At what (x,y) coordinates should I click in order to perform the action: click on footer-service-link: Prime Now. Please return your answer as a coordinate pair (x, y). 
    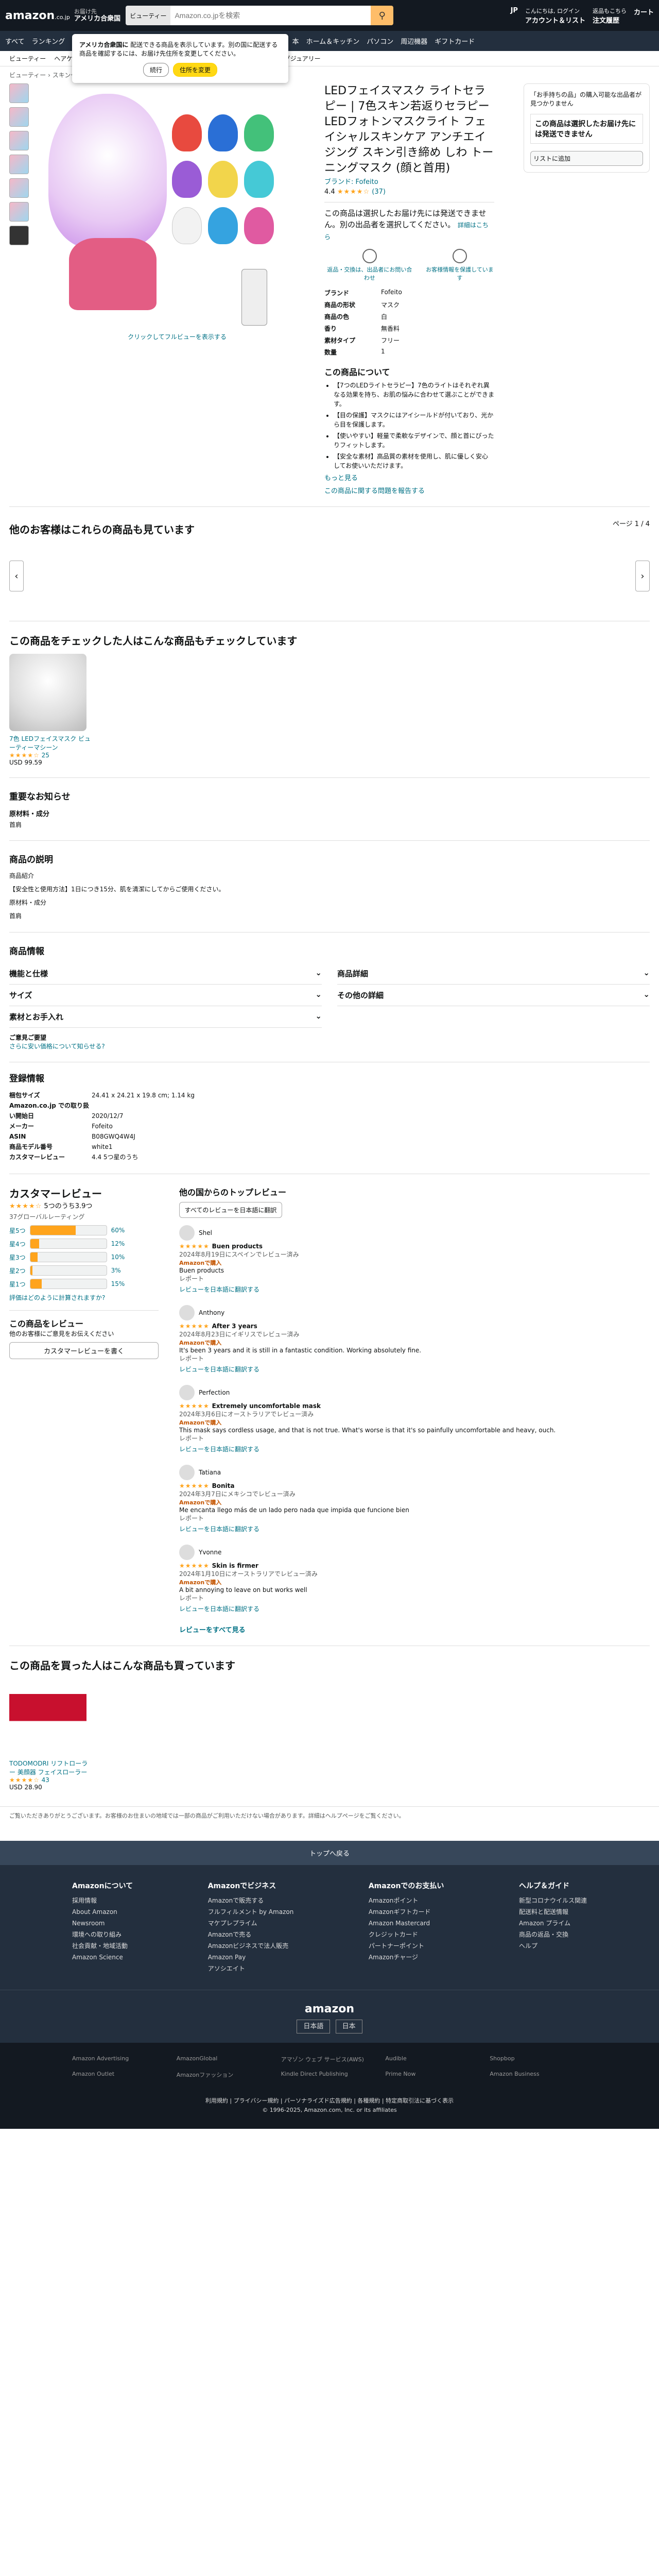
    Looking at the image, I should click on (434, 2075).